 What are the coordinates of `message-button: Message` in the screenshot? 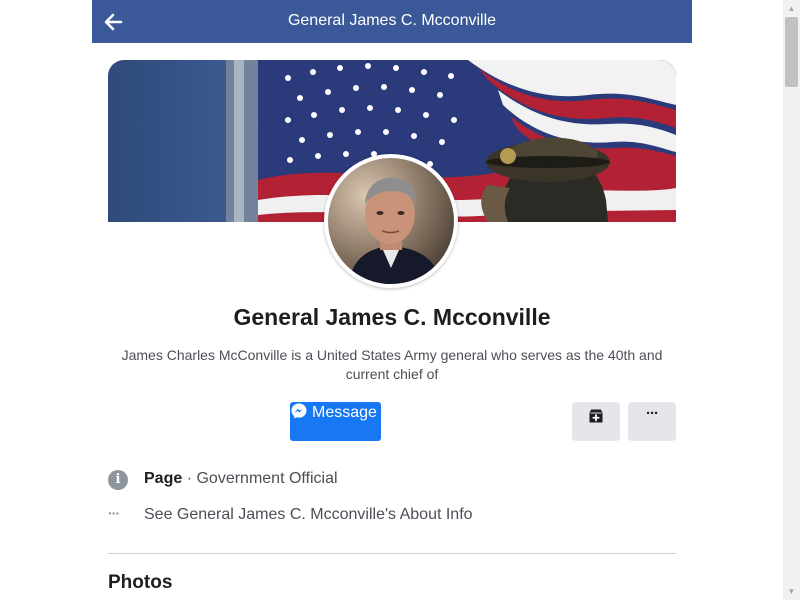 It's located at (335, 421).